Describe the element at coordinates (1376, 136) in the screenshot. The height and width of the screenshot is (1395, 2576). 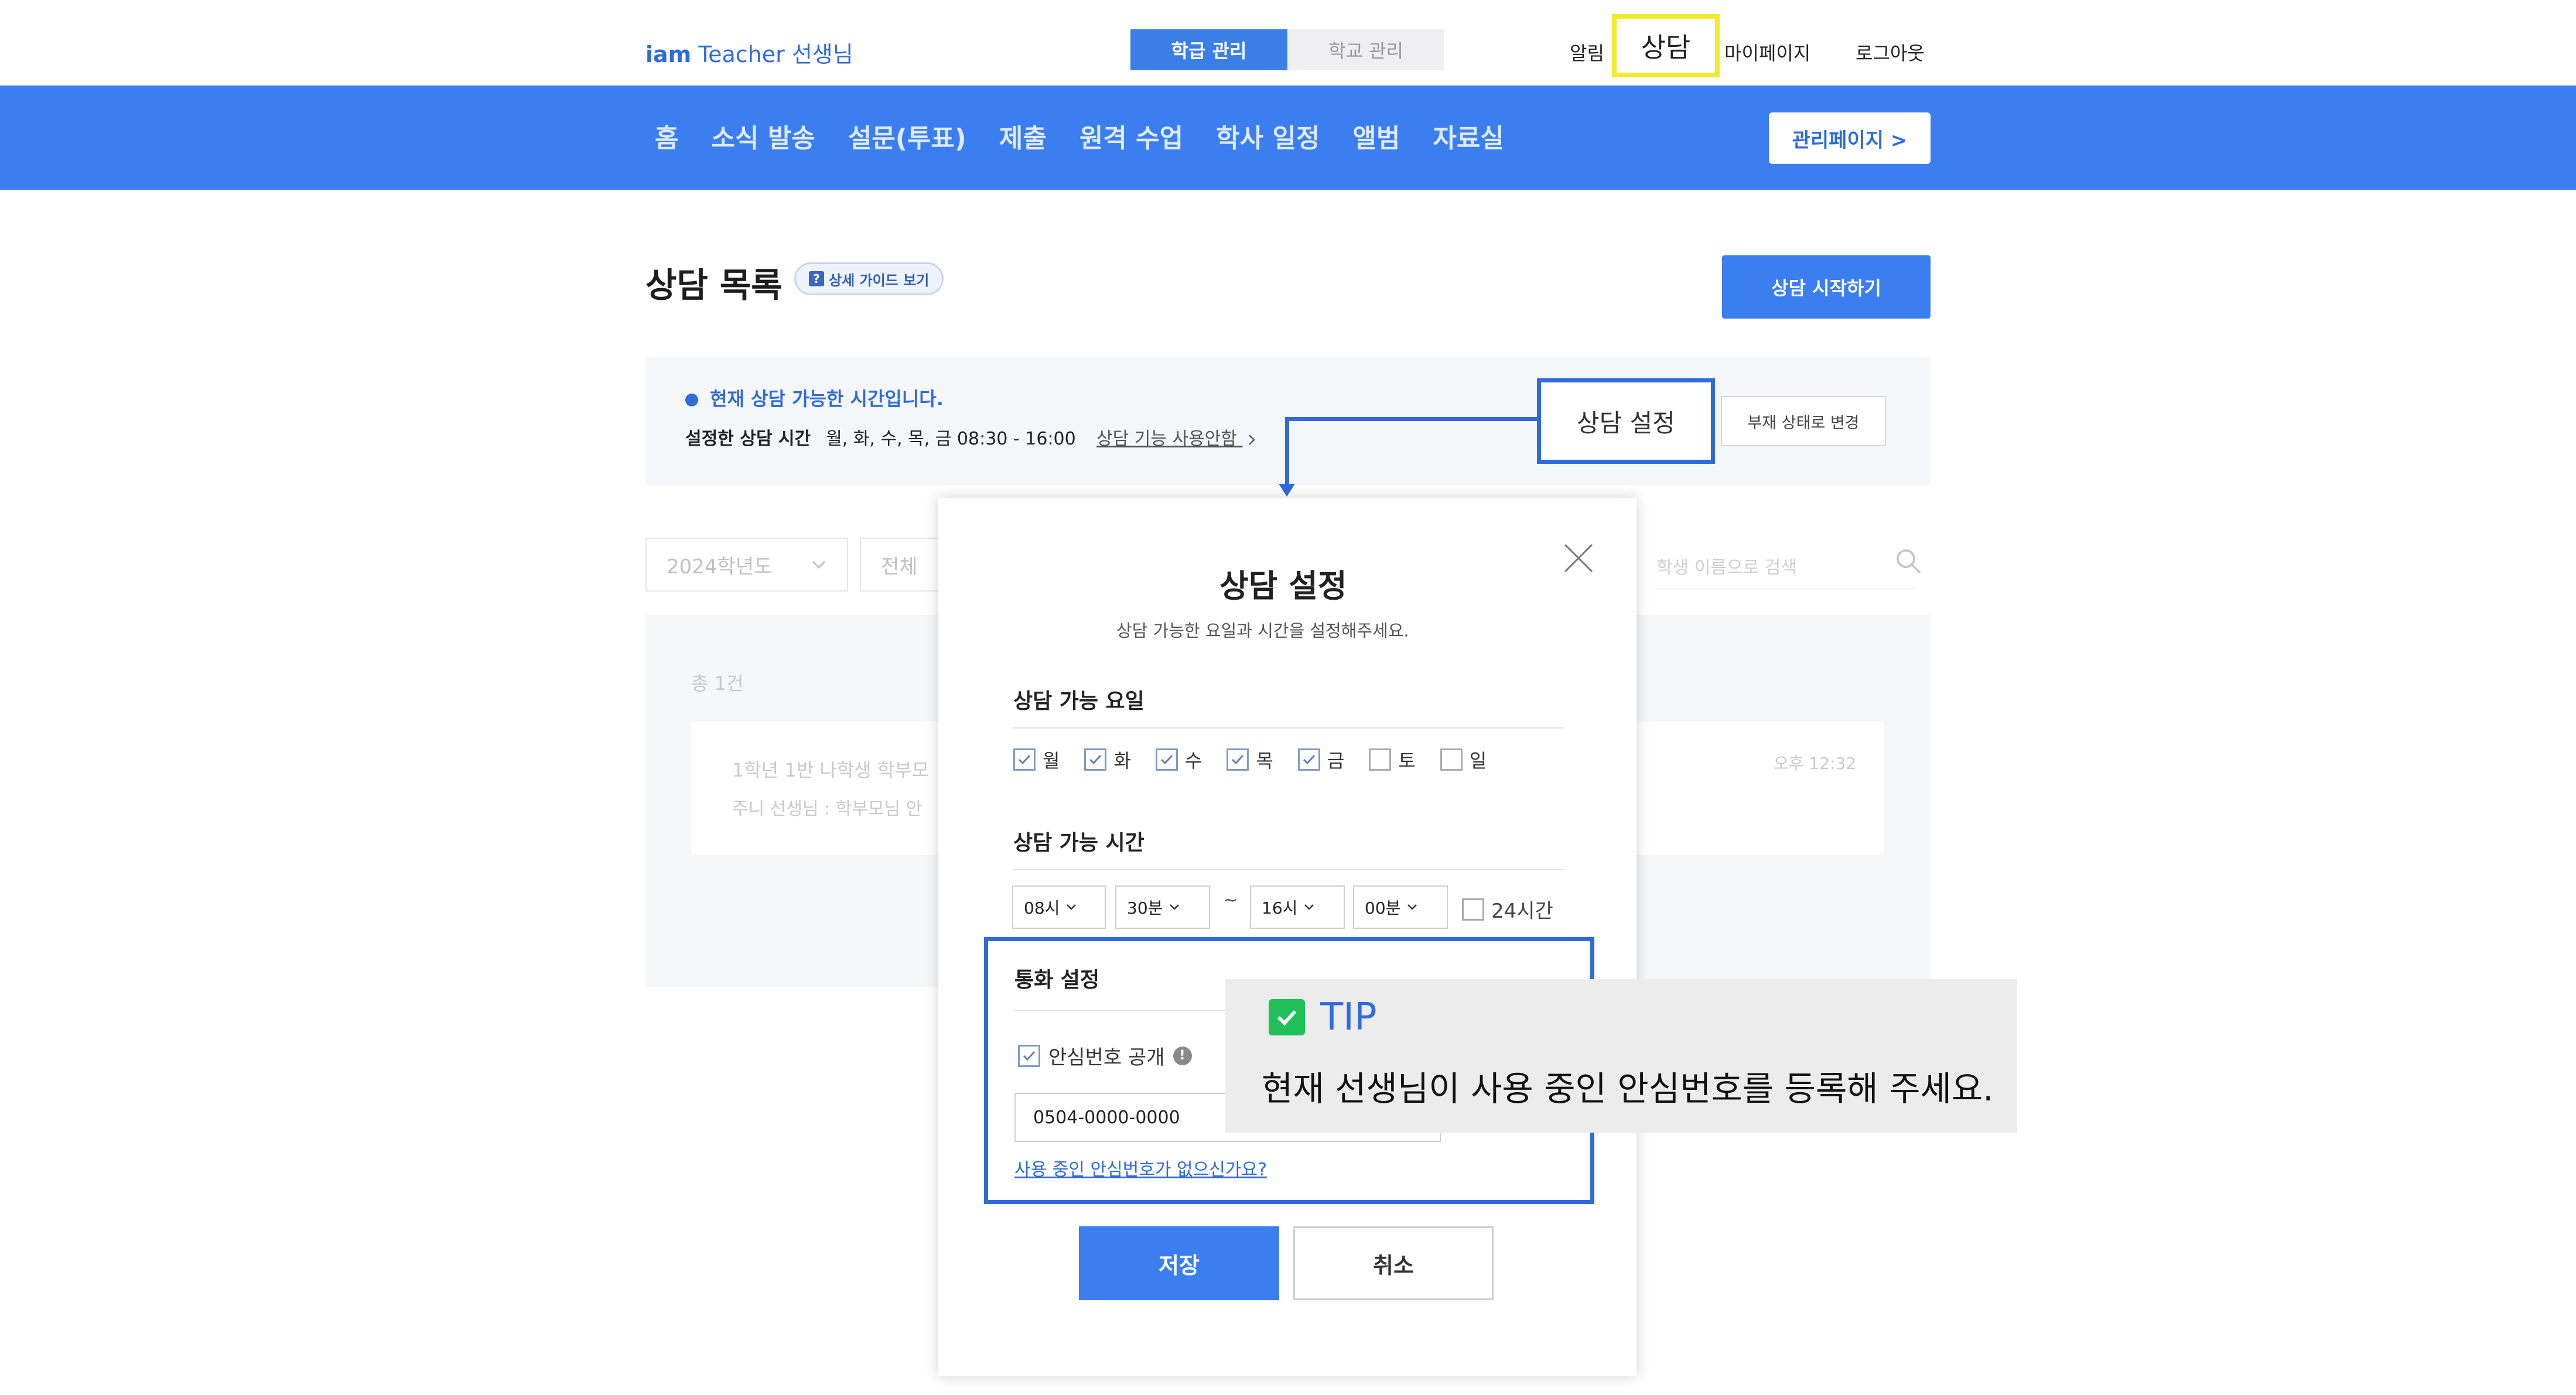
I see `nav-item-album: 앨범` at that location.